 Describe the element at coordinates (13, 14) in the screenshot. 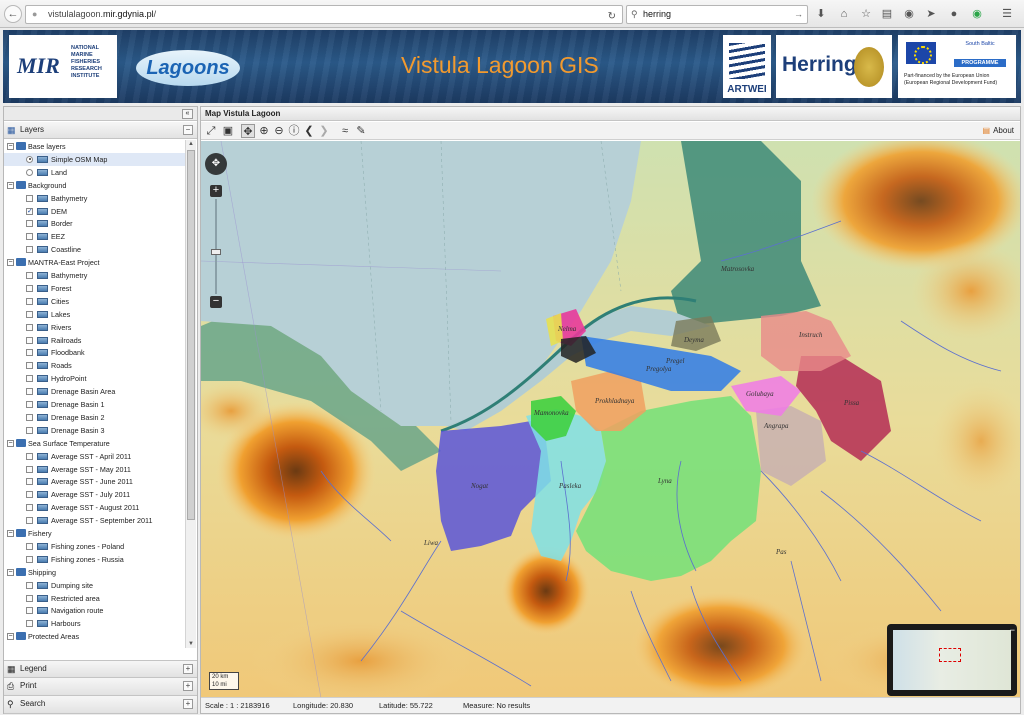

I see `back-icon: ←` at that location.